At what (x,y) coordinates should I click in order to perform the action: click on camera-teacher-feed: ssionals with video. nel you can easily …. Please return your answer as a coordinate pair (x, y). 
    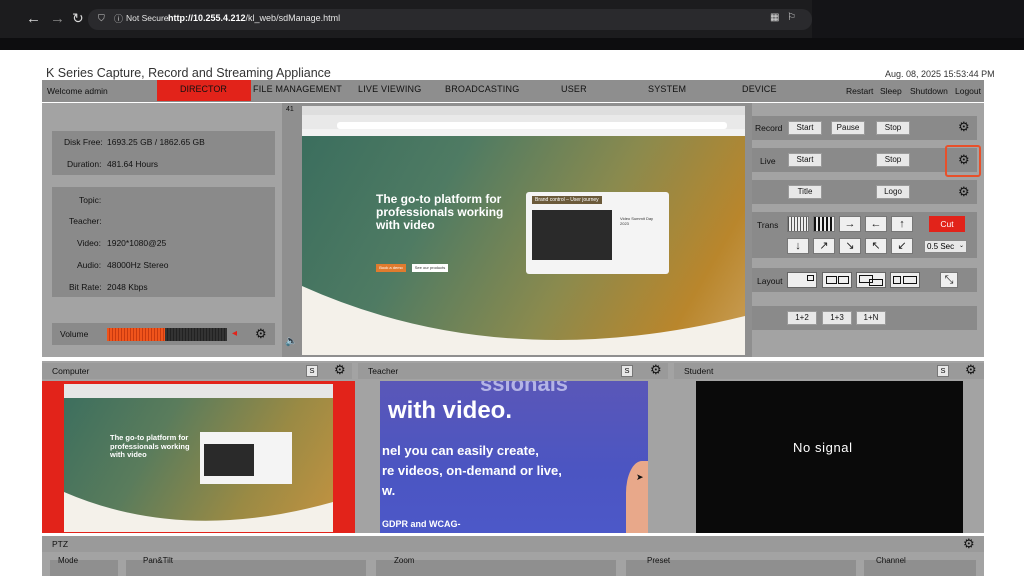
    Looking at the image, I should click on (514, 457).